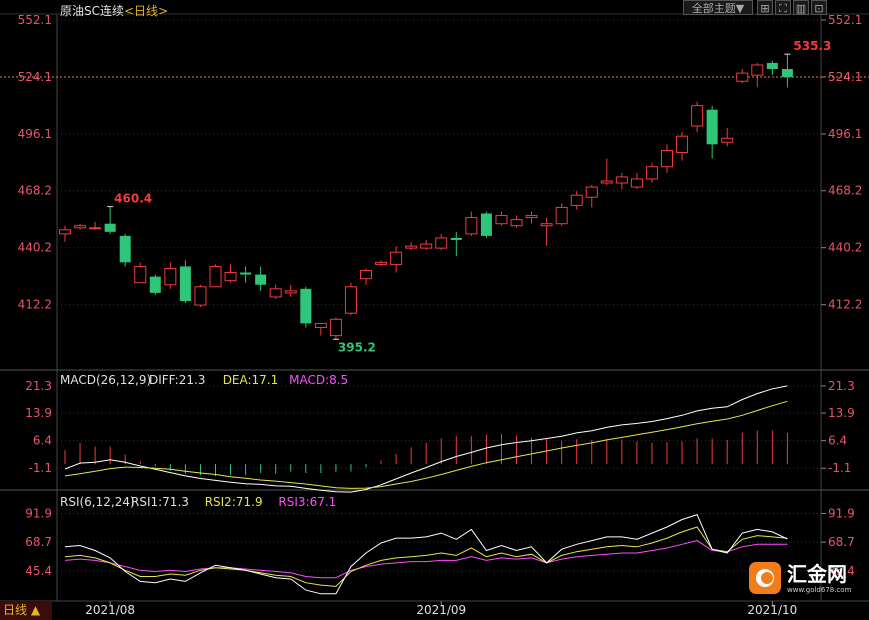 The image size is (869, 620). Describe the element at coordinates (837, 441) in the screenshot. I see `macd-axis-label-right: 6.4` at that location.